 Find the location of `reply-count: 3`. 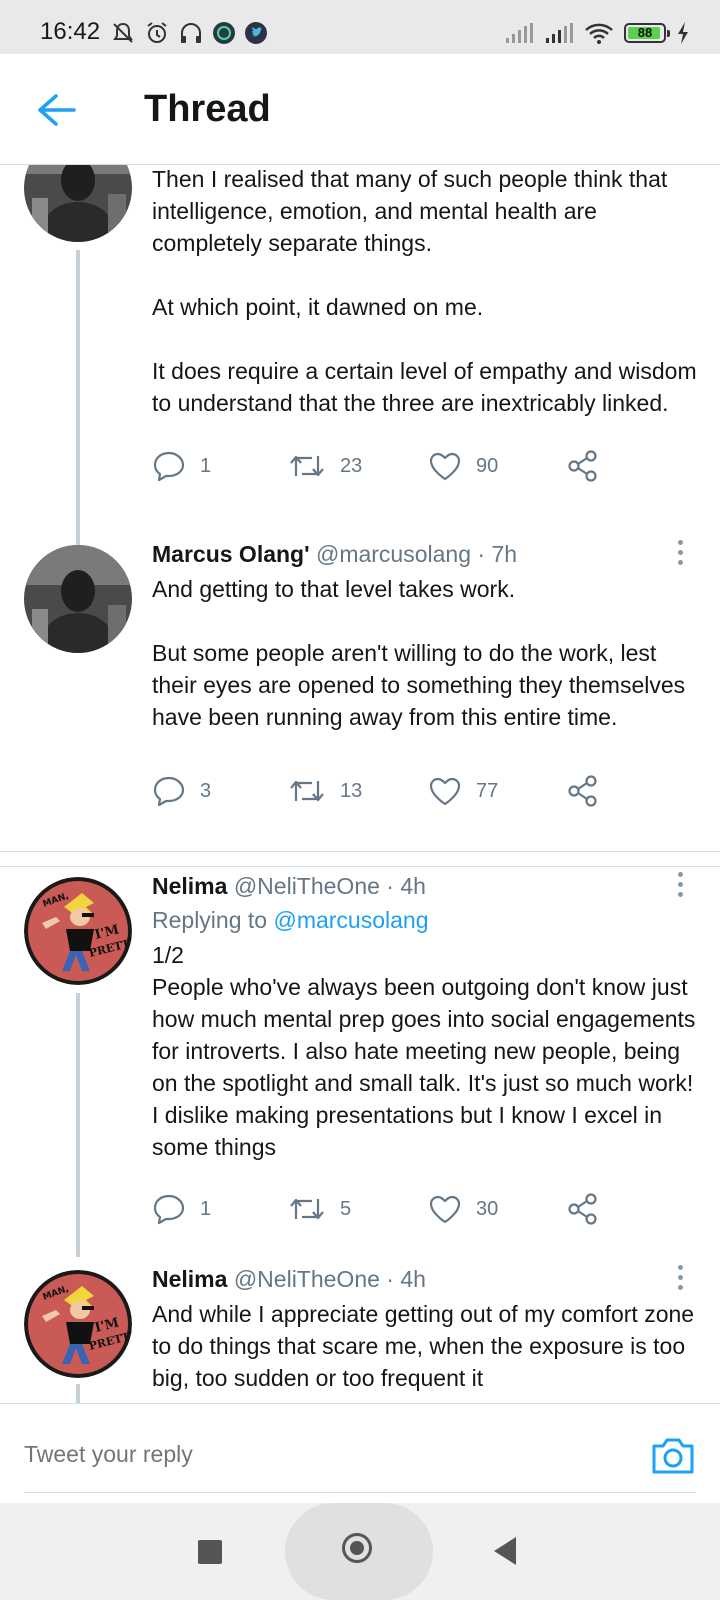

reply-count: 3 is located at coordinates (206, 790).